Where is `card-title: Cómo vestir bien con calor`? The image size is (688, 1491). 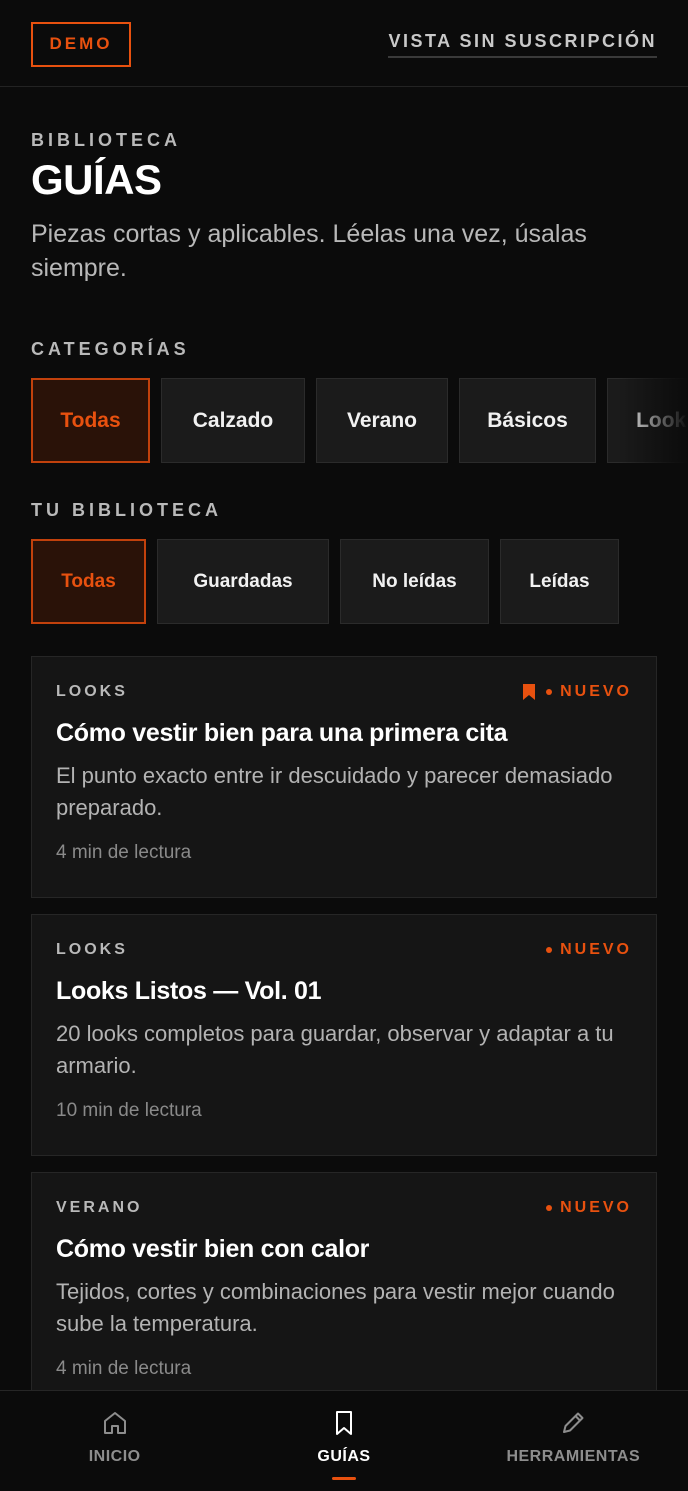 card-title: Cómo vestir bien con calor is located at coordinates (213, 1249).